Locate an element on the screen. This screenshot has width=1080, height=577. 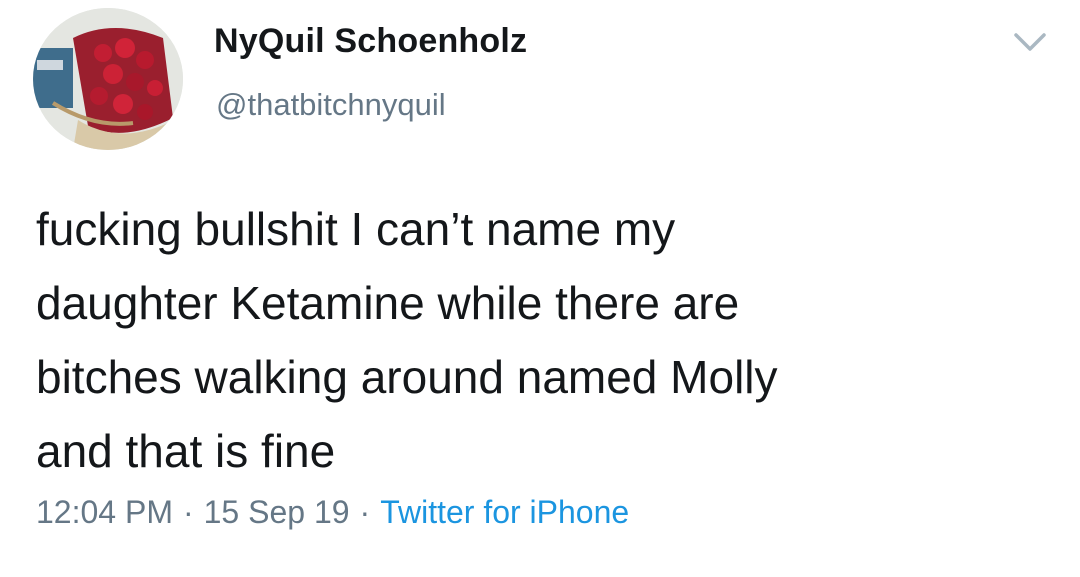
tweet-date: 15 Sep 19 is located at coordinates (277, 512).